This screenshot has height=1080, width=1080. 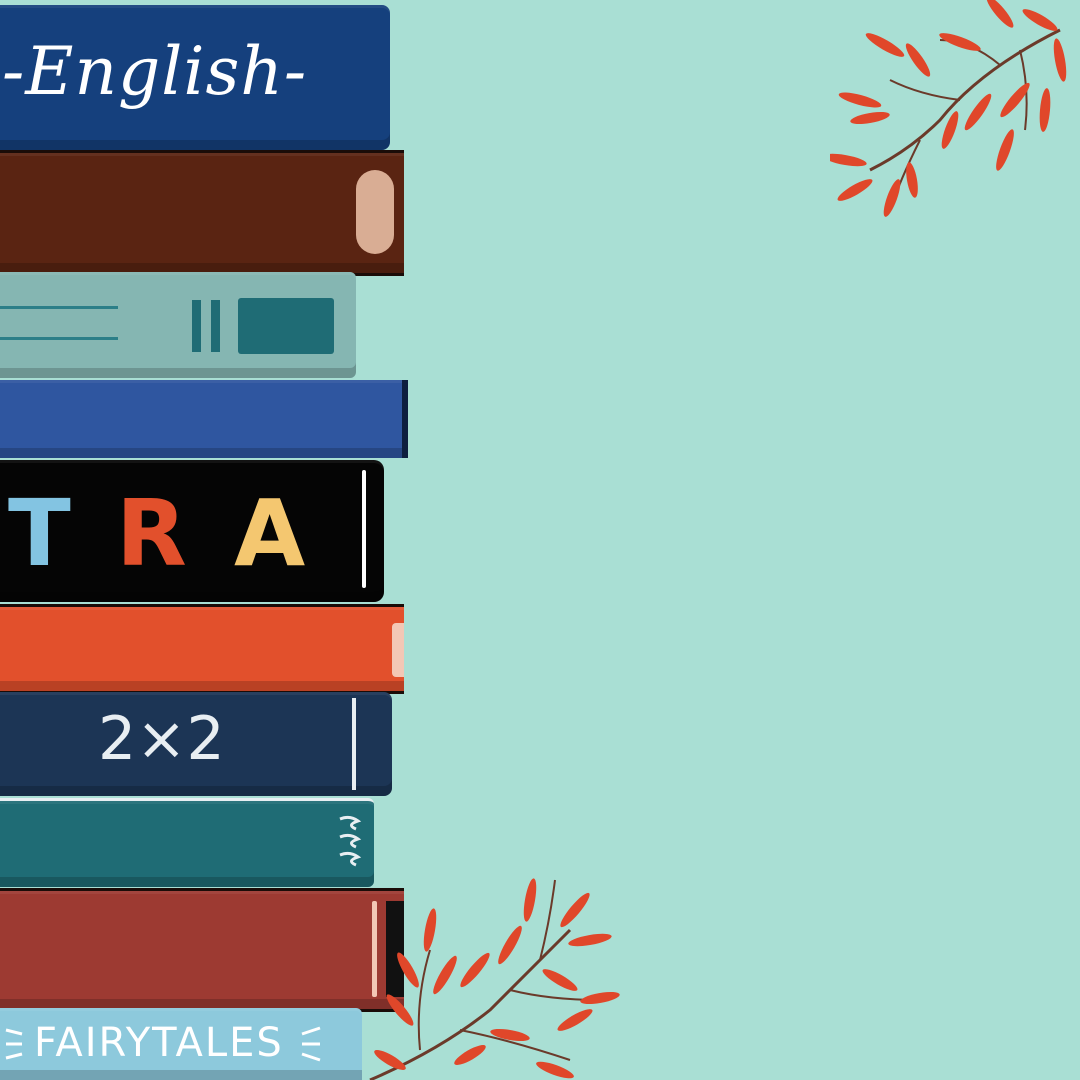 What do you see at coordinates (192, 531) in the screenshot?
I see `book-art: T R A` at bounding box center [192, 531].